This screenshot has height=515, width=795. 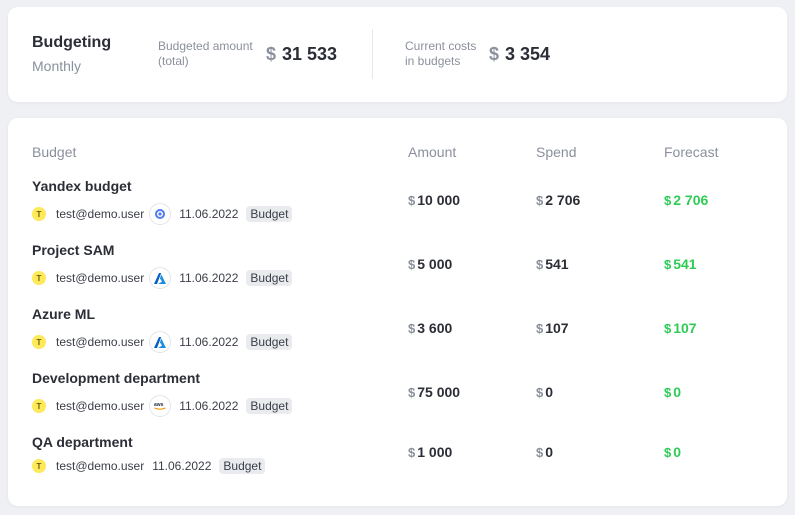 I want to click on forecast-value: $2 706, so click(x=686, y=200).